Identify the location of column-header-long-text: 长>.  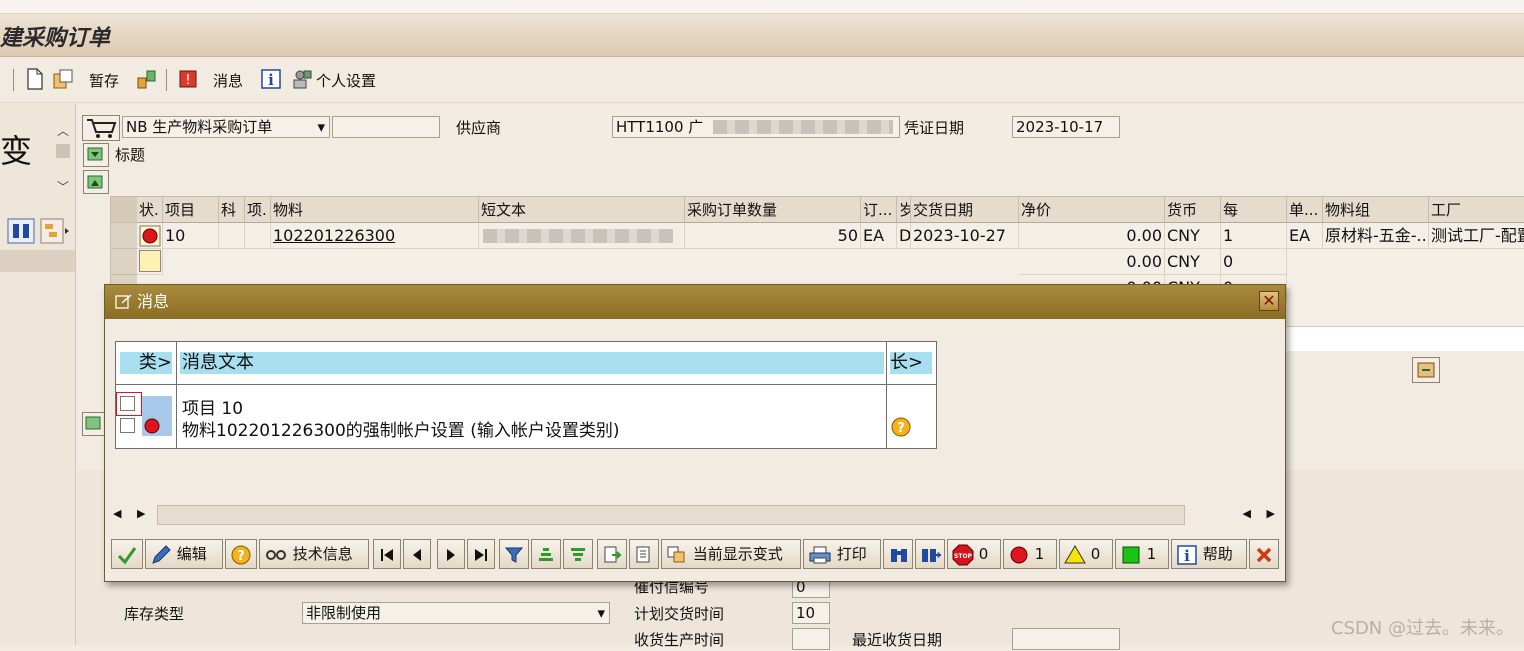
(911, 363).